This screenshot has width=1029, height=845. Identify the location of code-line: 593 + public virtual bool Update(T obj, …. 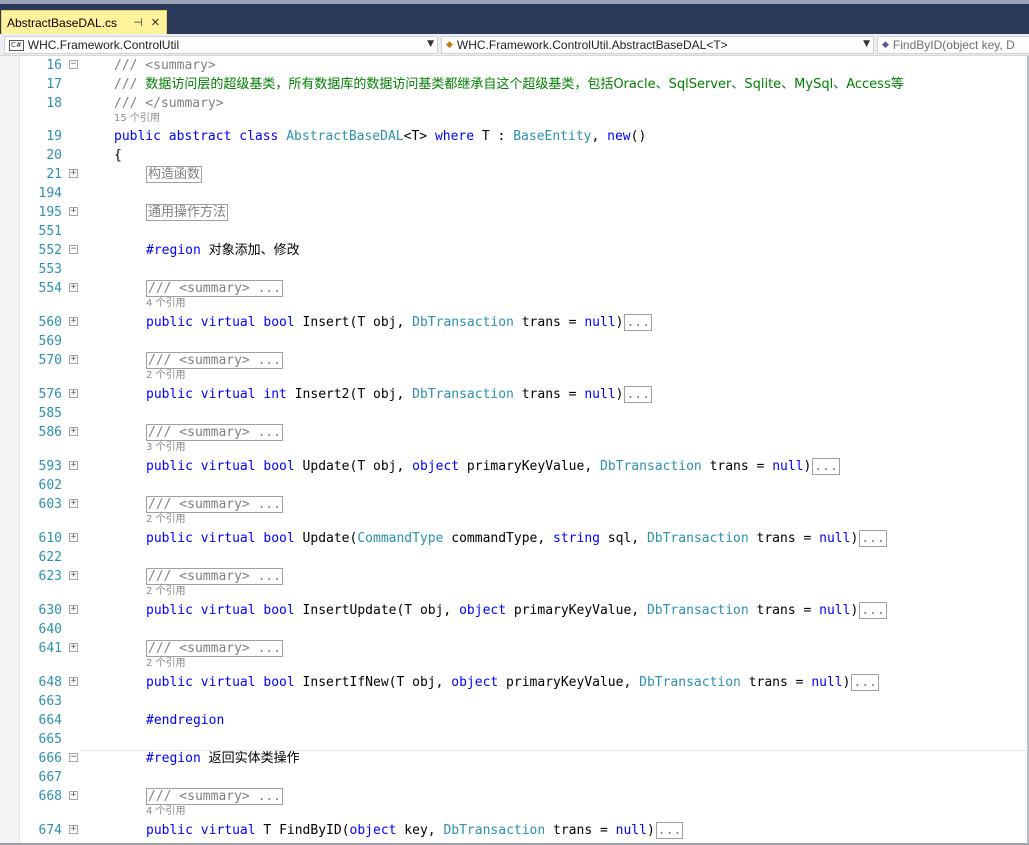
(513, 466).